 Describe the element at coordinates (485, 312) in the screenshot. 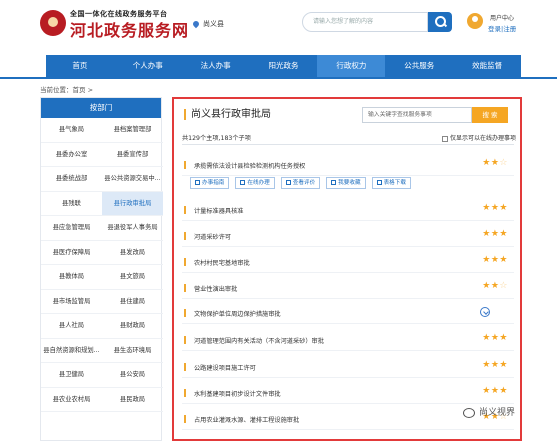

I see `expand-chevron-icon` at that location.